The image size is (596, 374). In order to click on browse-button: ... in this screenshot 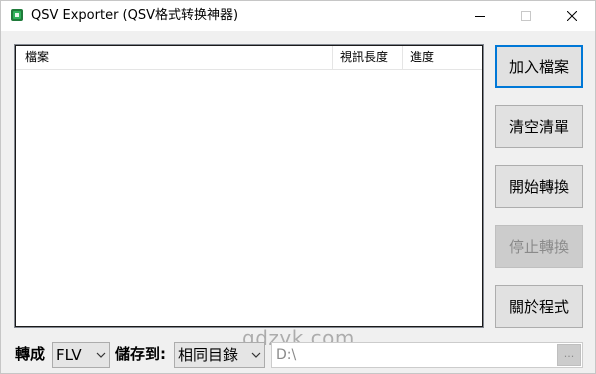, I will do `click(569, 355)`.